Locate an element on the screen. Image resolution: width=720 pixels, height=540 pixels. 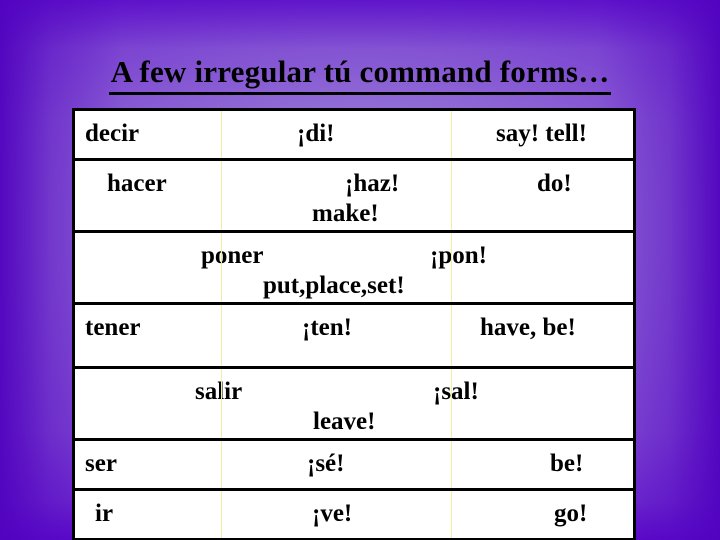
cell-english: go! is located at coordinates (571, 513).